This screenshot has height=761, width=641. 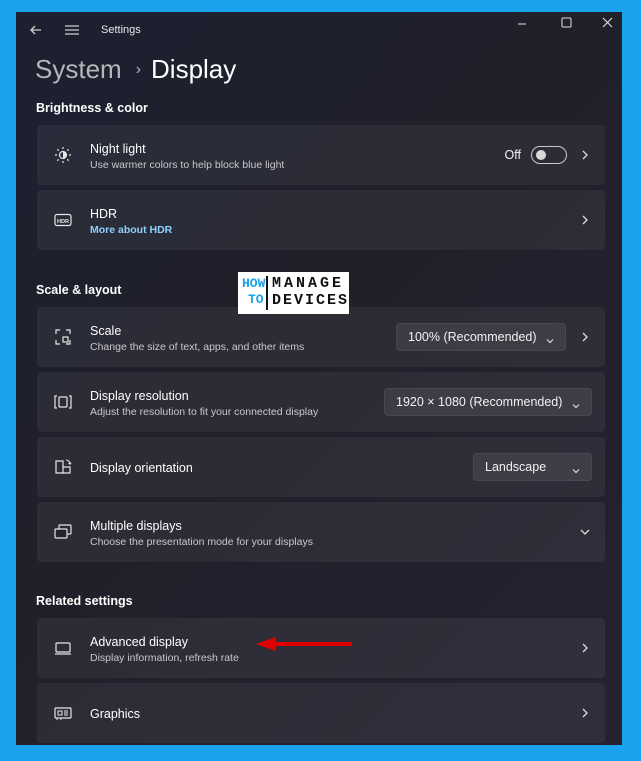 I want to click on watermark-to: TO, so click(x=256, y=299).